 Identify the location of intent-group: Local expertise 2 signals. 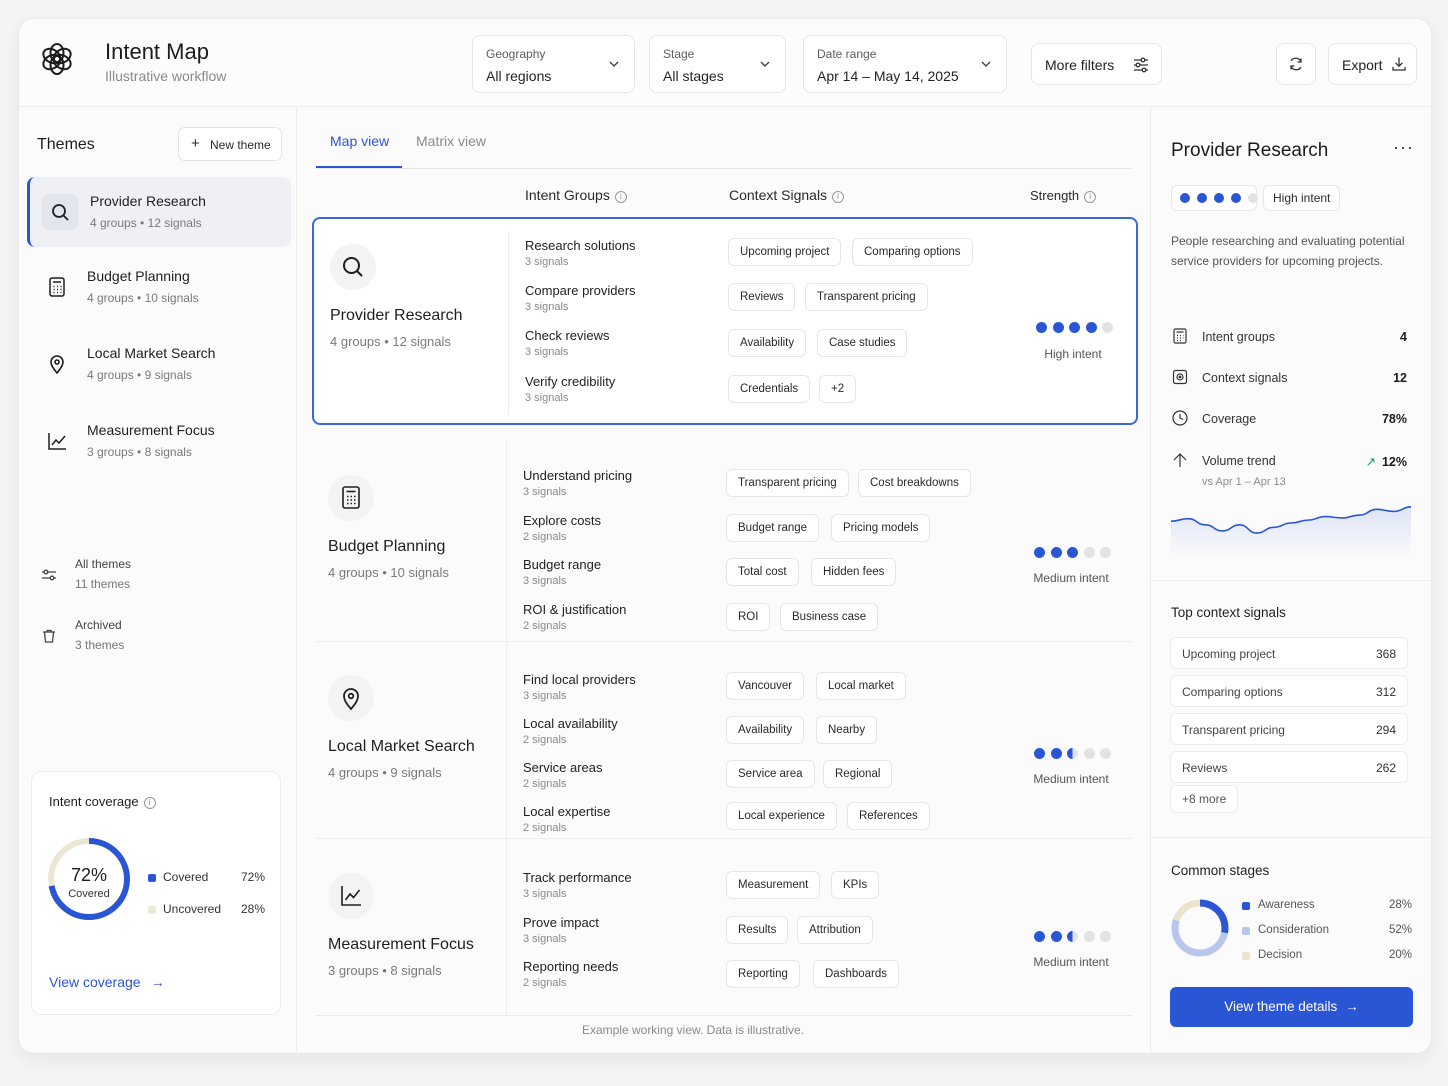
(567, 819).